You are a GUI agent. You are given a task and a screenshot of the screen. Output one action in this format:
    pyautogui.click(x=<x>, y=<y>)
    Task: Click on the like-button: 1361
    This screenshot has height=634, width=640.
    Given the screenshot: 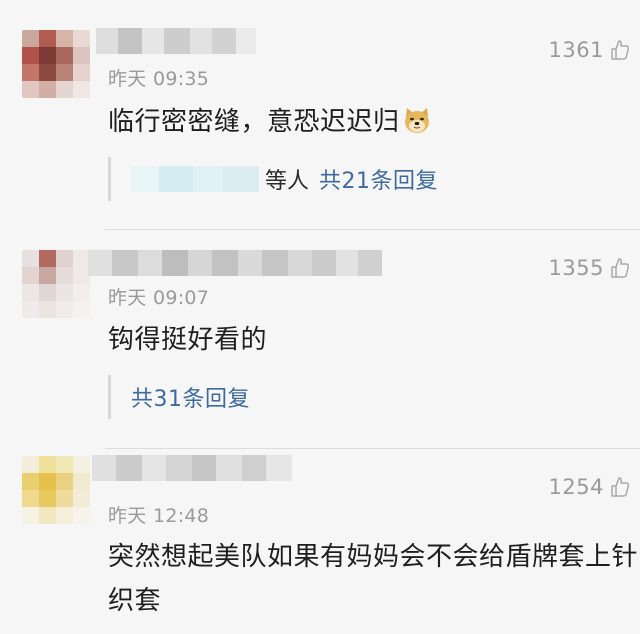 What is the action you would take?
    pyautogui.click(x=589, y=50)
    